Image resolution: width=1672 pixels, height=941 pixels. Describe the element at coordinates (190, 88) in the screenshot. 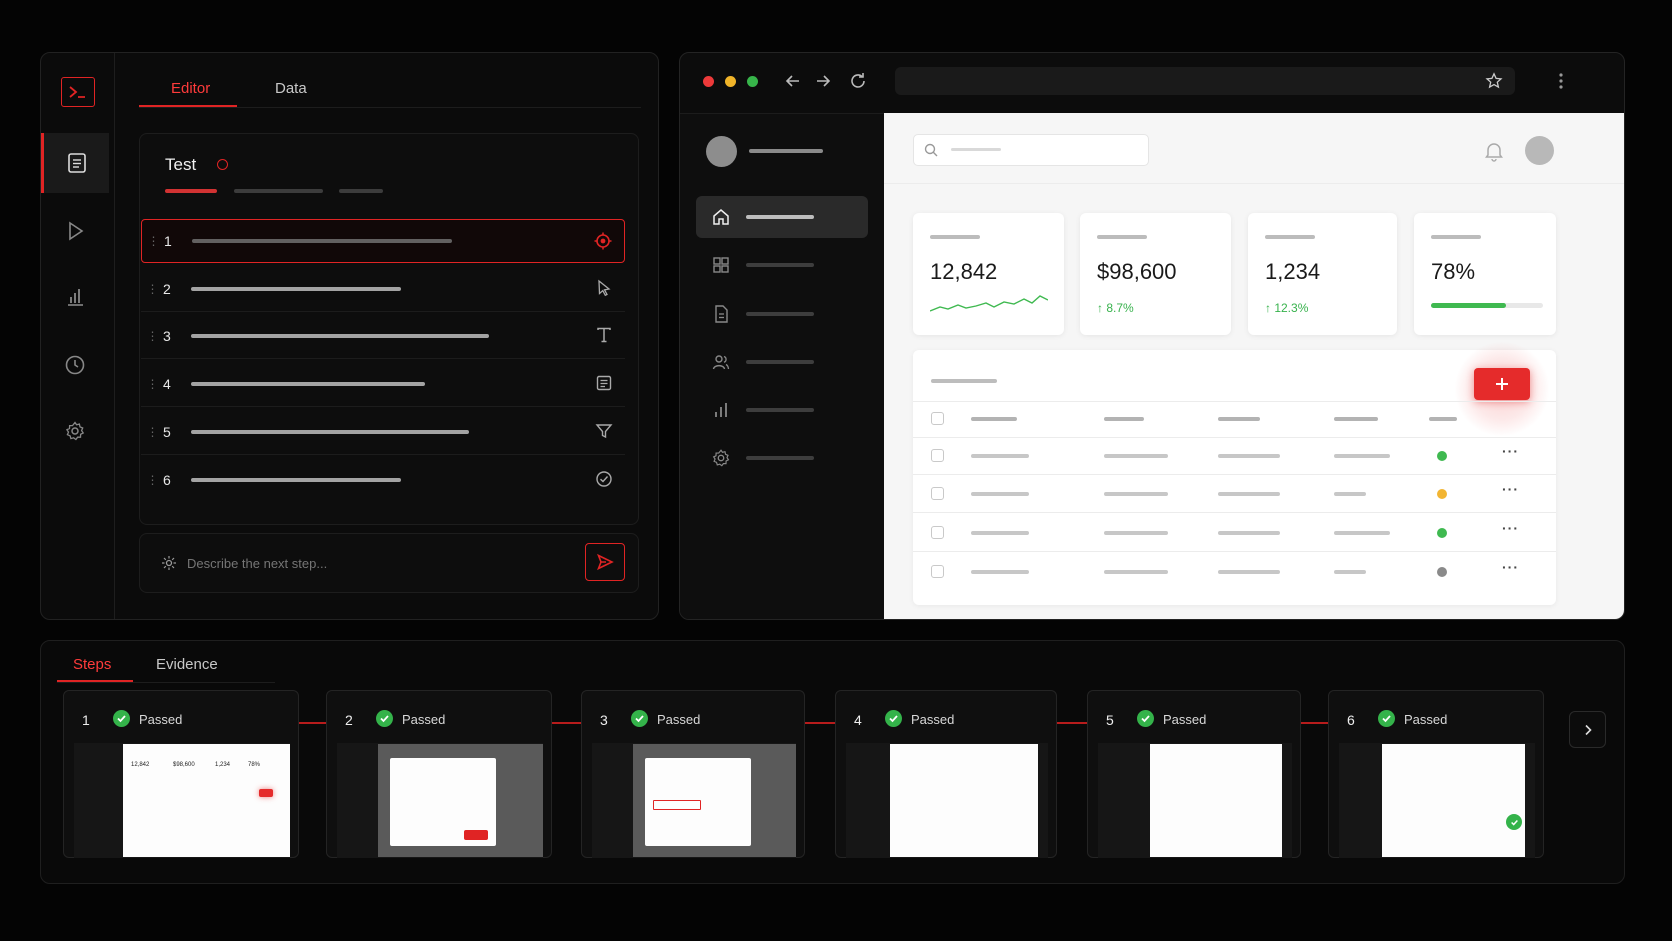

I see `tab-editor: Editor` at that location.